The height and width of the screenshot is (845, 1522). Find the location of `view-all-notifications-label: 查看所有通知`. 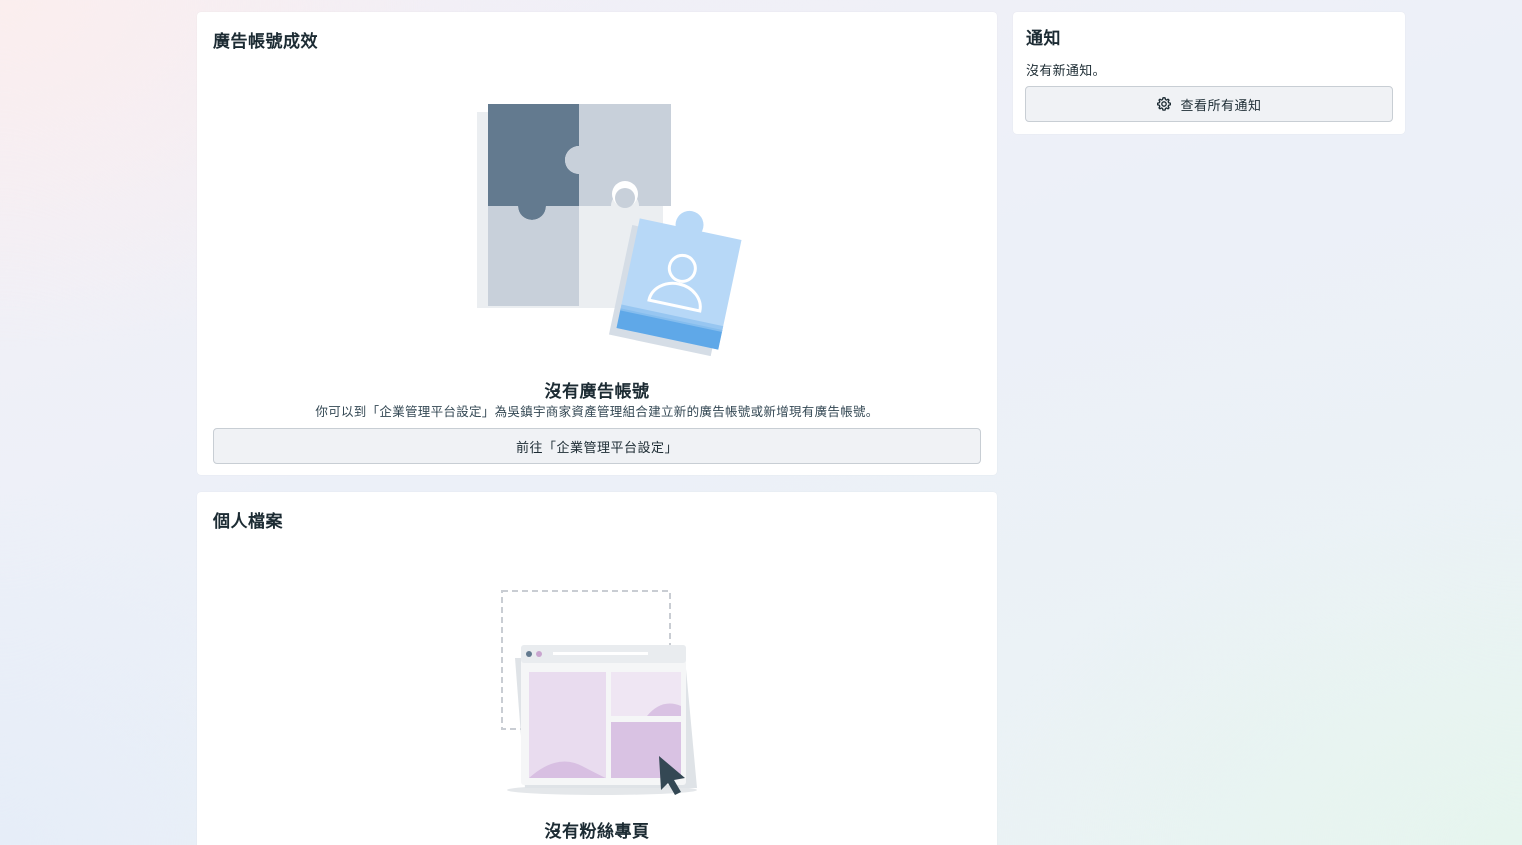

view-all-notifications-label: 查看所有通知 is located at coordinates (1221, 106).